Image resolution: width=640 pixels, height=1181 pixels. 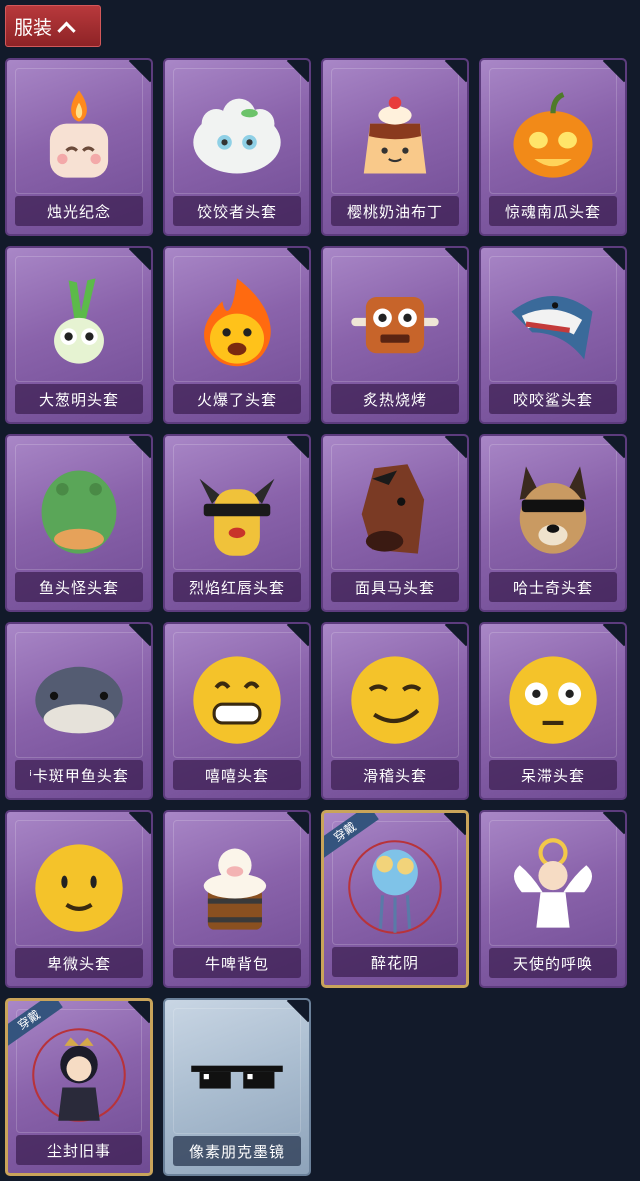 I want to click on item-name: 嘻嘻头套, so click(x=237, y=775).